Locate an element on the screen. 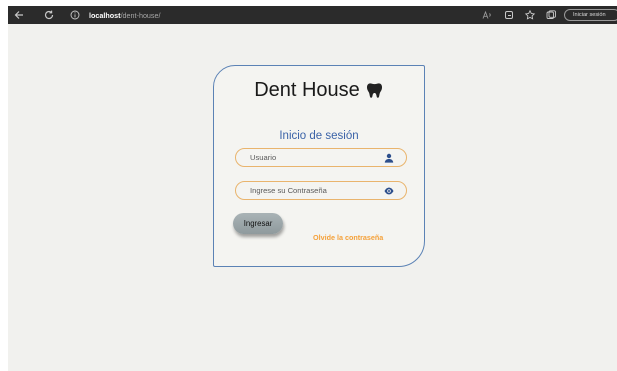 This screenshot has height=371, width=617. eye-icon is located at coordinates (389, 191).